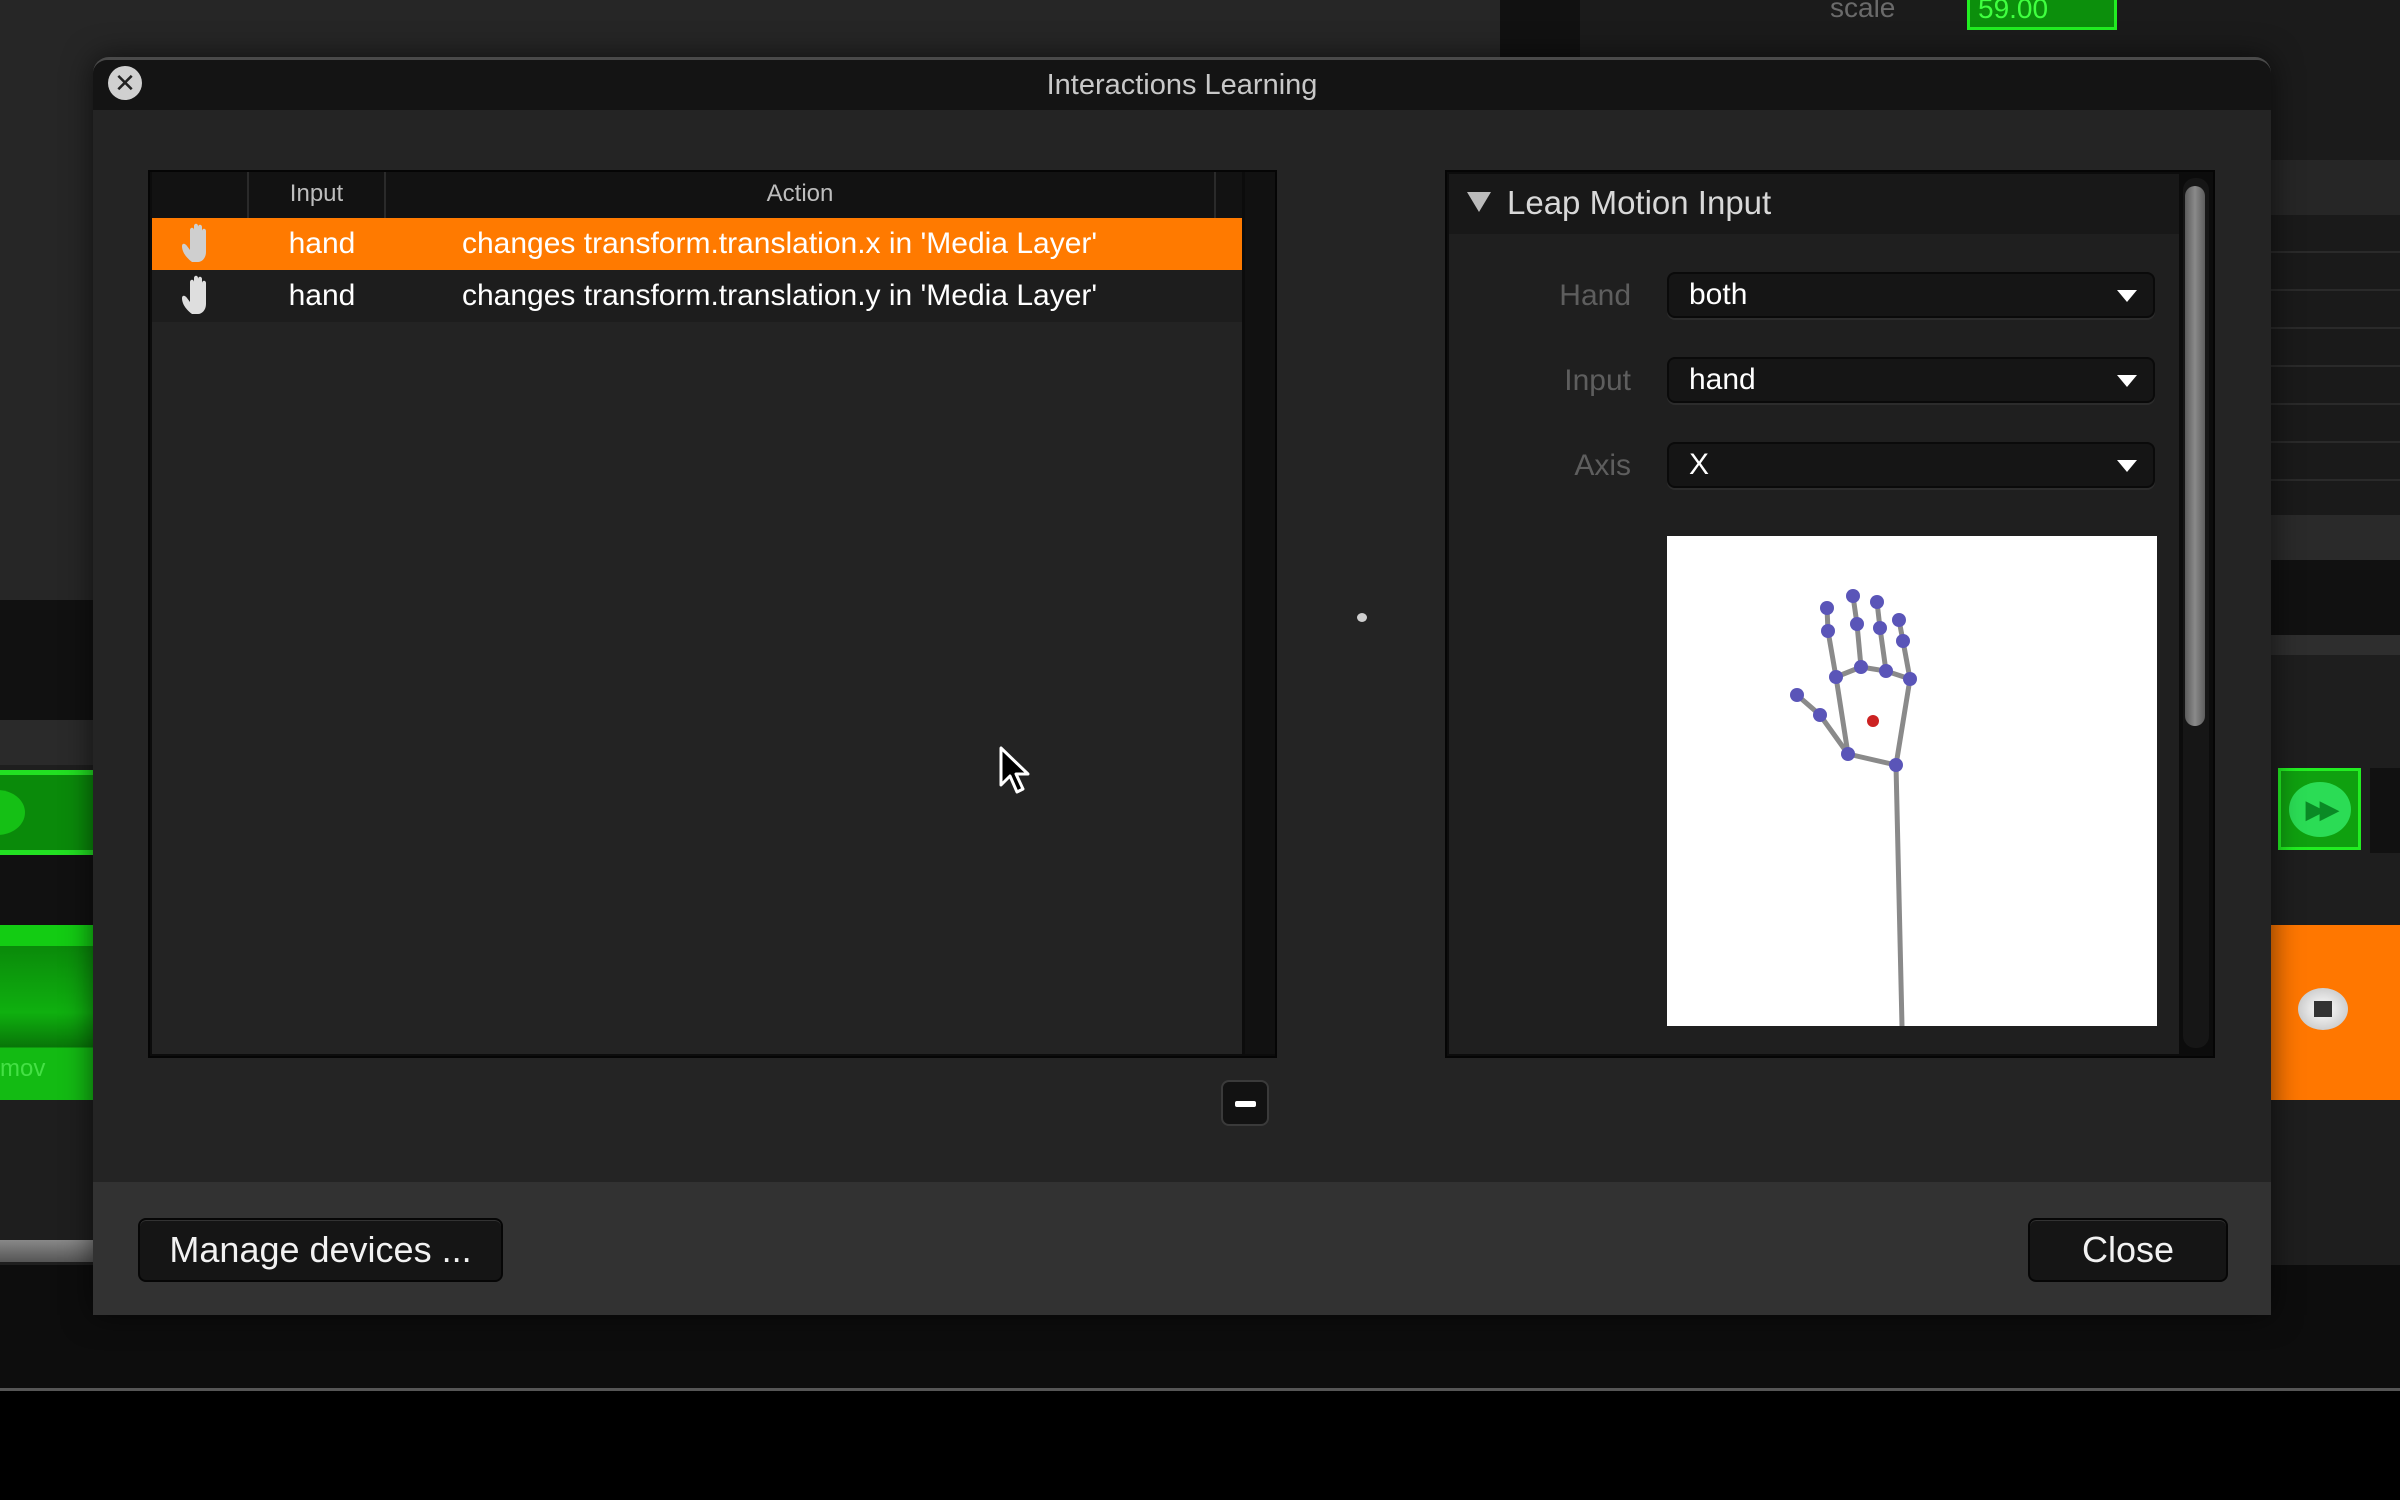 The width and height of the screenshot is (2400, 1500). Describe the element at coordinates (1479, 202) in the screenshot. I see `disclosure-triangle-icon` at that location.